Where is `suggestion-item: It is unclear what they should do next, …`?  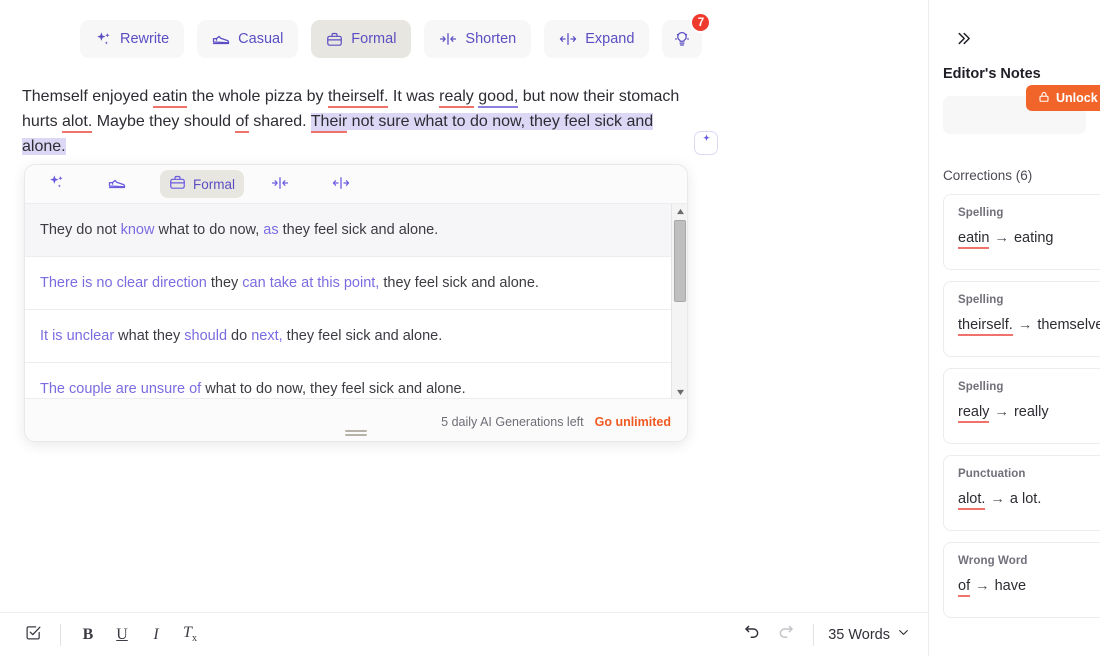
suggestion-item: It is unclear what they should do next, … is located at coordinates (349, 336).